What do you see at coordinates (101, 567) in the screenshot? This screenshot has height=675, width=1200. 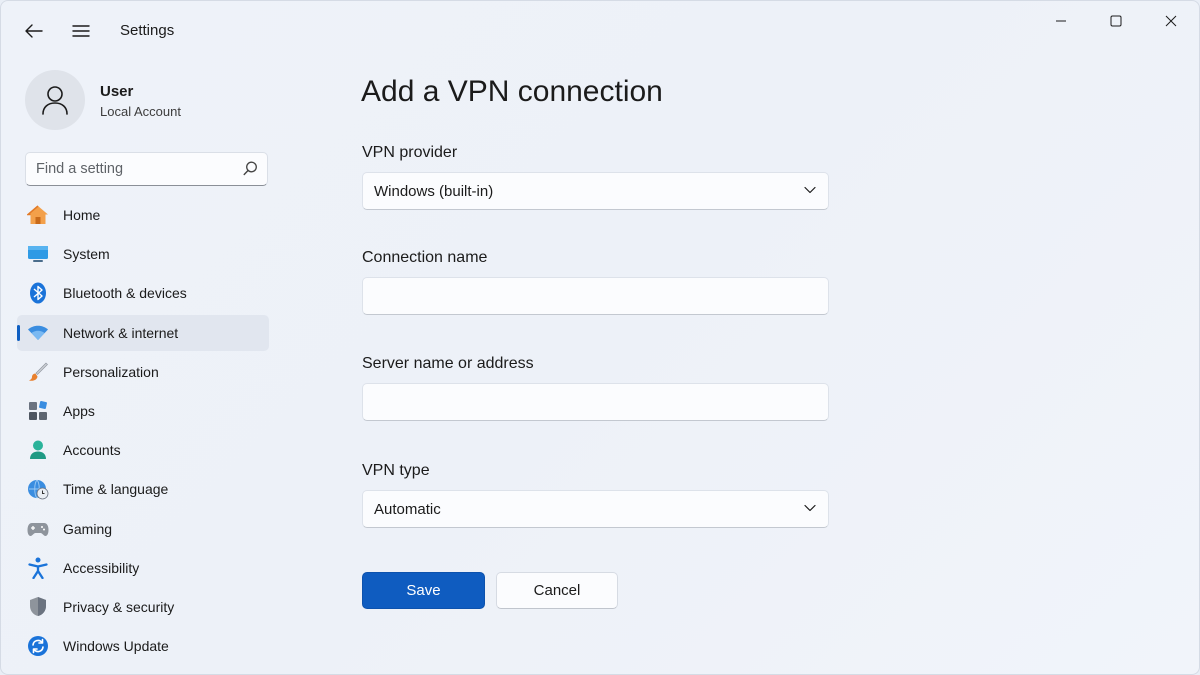 I see `sidebar-item-label: Accessibility` at bounding box center [101, 567].